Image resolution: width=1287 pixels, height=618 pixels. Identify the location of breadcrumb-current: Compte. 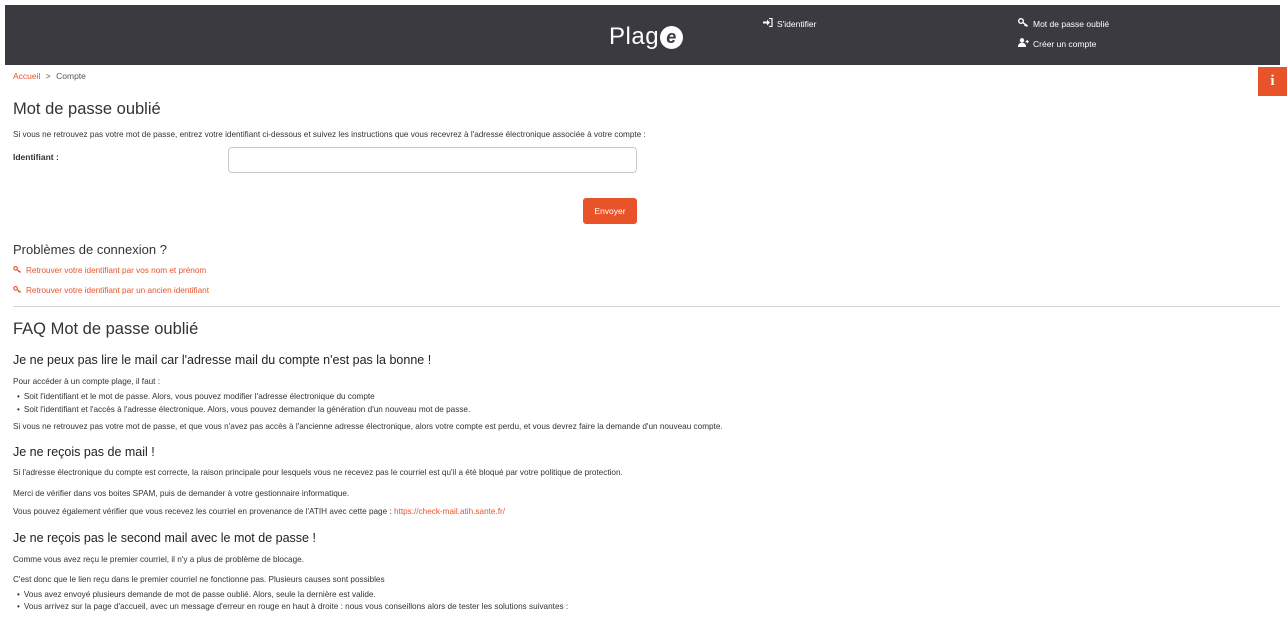
(71, 76).